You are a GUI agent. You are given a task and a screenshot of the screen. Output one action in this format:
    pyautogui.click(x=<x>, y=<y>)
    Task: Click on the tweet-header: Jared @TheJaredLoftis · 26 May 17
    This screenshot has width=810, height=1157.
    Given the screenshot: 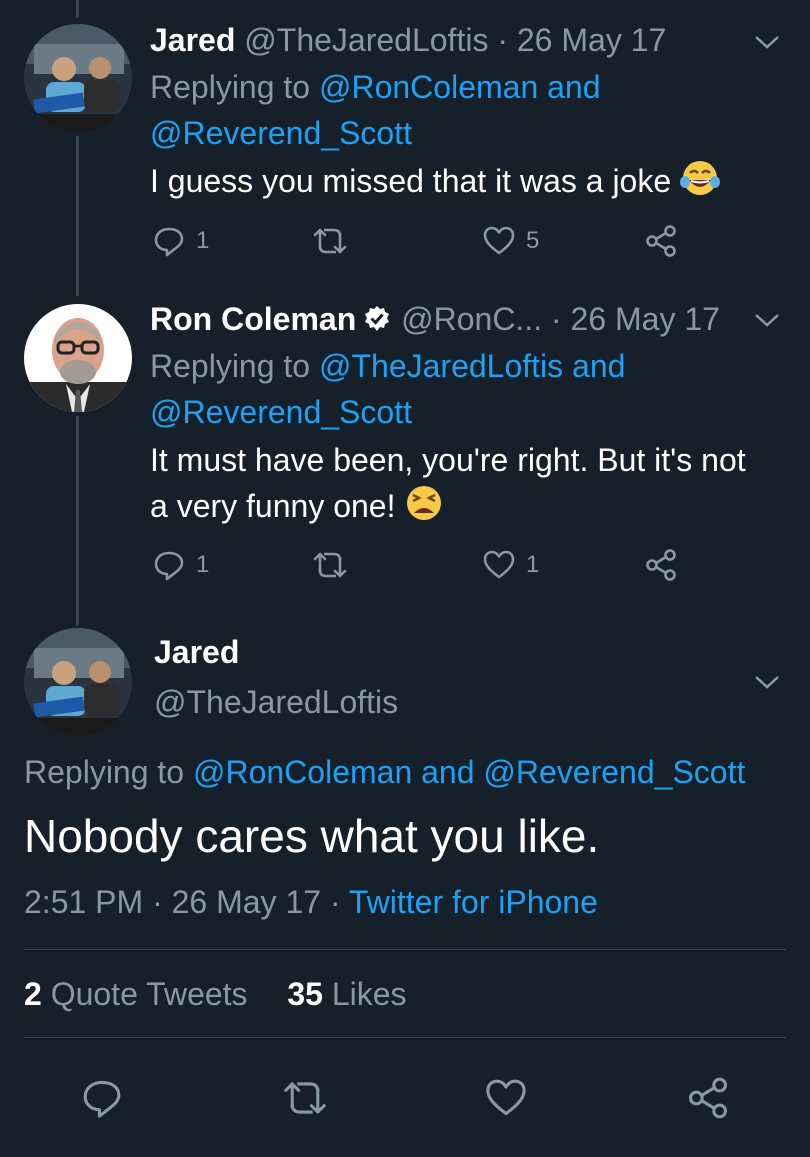 What is the action you would take?
    pyautogui.click(x=408, y=40)
    